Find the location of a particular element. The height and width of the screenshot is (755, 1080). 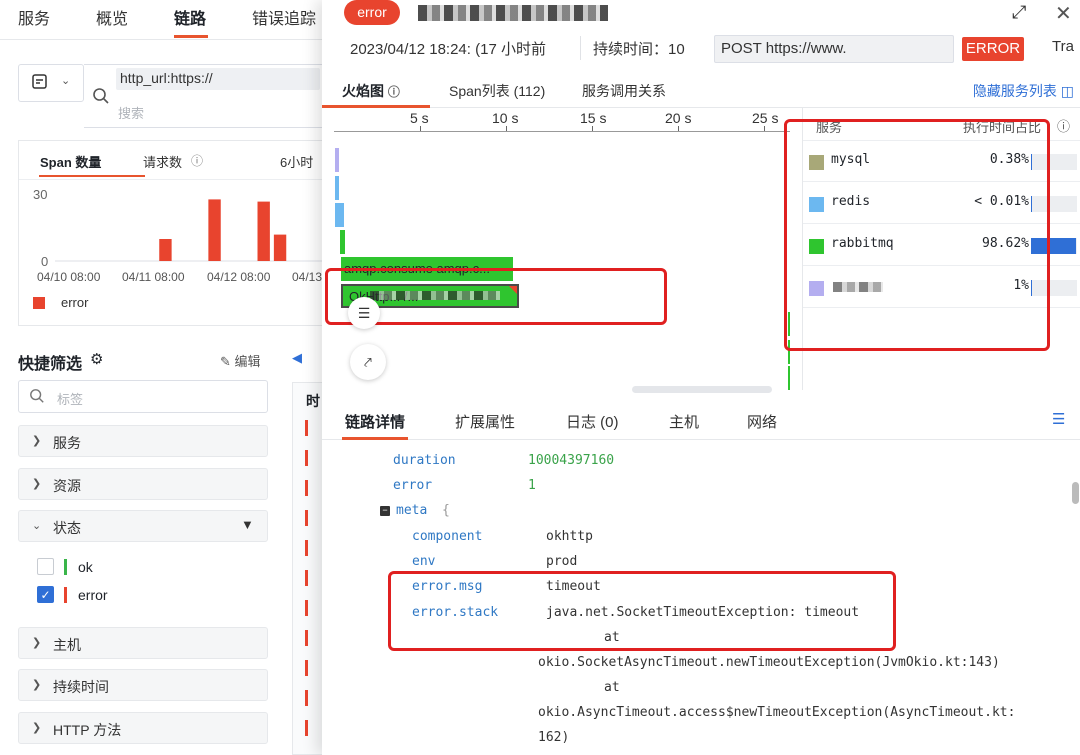

status-ok-checkbox is located at coordinates (45, 566).